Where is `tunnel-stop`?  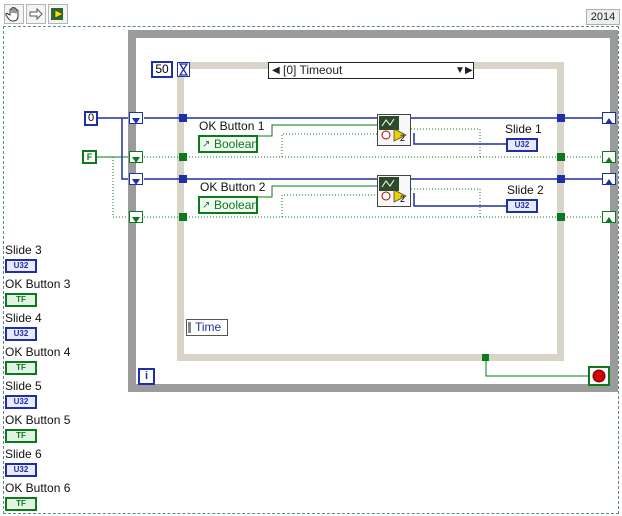 tunnel-stop is located at coordinates (485, 357).